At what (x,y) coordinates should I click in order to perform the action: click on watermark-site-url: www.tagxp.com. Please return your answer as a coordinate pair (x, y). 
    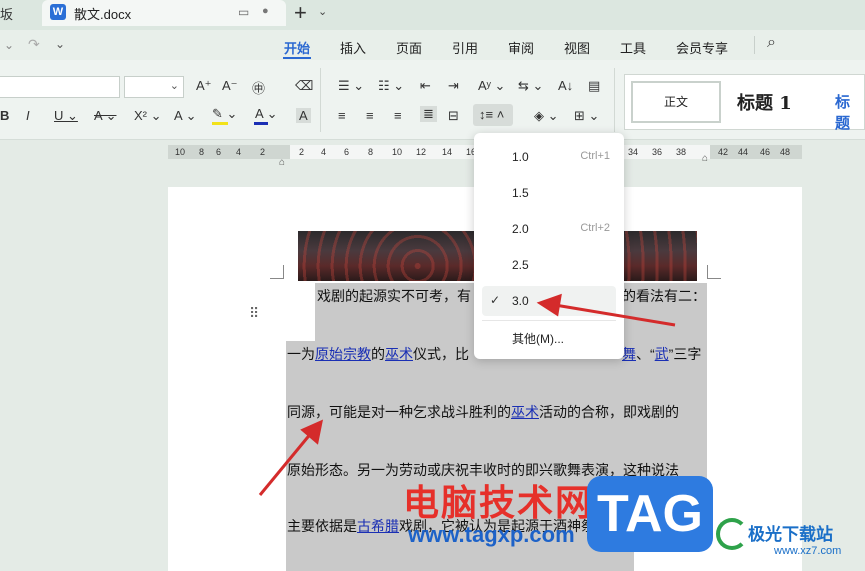
    Looking at the image, I should click on (491, 534).